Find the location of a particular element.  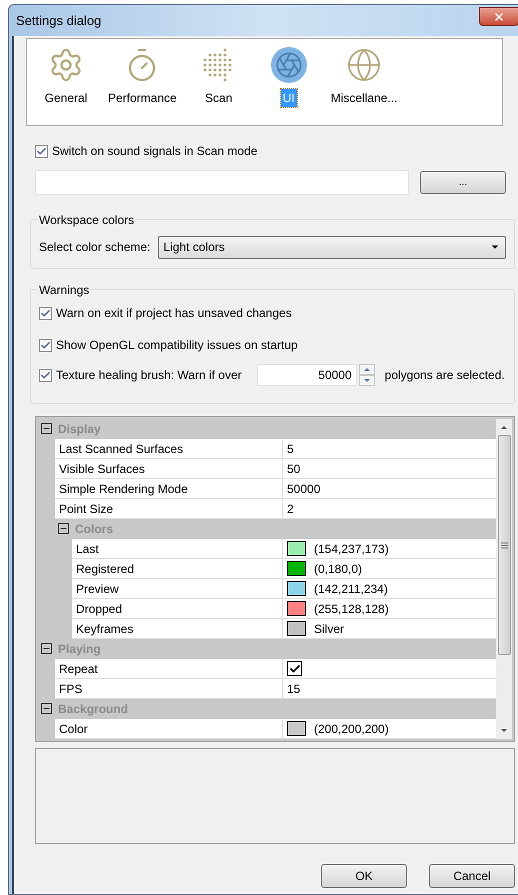

property-name: Point Size is located at coordinates (169, 509).